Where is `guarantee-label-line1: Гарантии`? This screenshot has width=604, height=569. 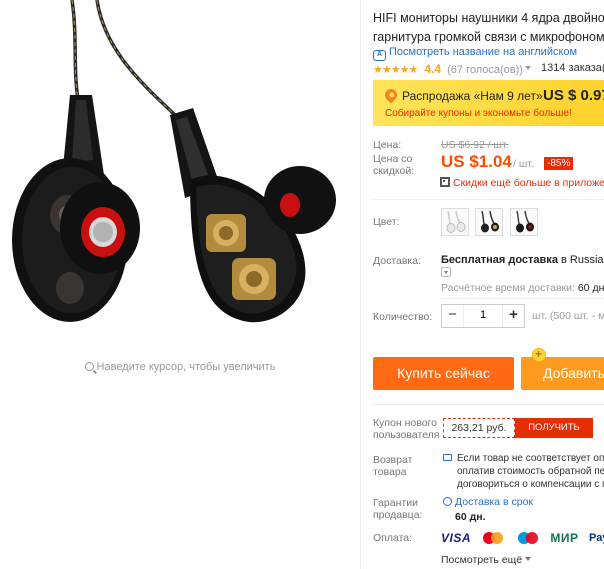
guarantee-label-line1: Гарантии is located at coordinates (395, 503).